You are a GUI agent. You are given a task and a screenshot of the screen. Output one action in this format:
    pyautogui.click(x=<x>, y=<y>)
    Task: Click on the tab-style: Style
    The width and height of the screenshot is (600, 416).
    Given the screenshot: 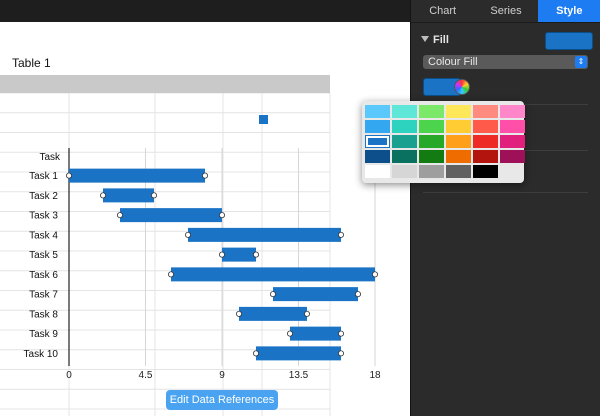 What is the action you would take?
    pyautogui.click(x=568, y=11)
    